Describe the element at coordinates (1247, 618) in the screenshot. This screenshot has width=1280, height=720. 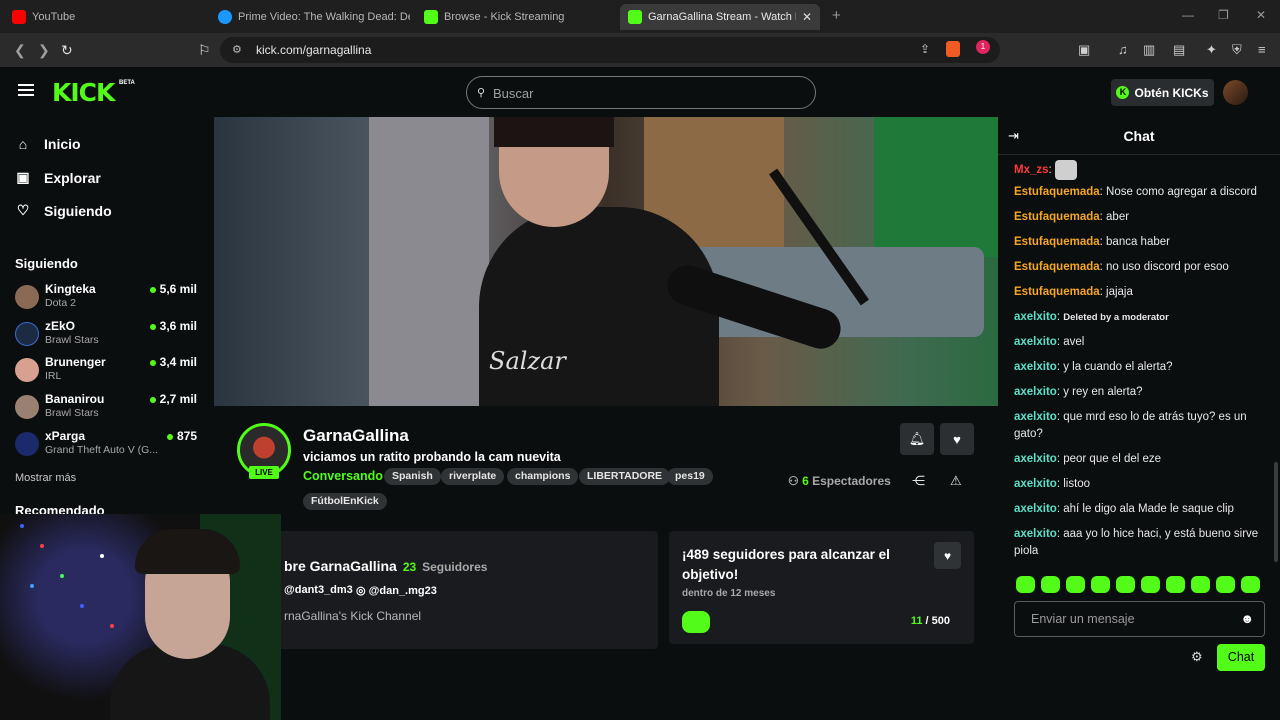
I see `emoji-picker-icon: ☻` at that location.